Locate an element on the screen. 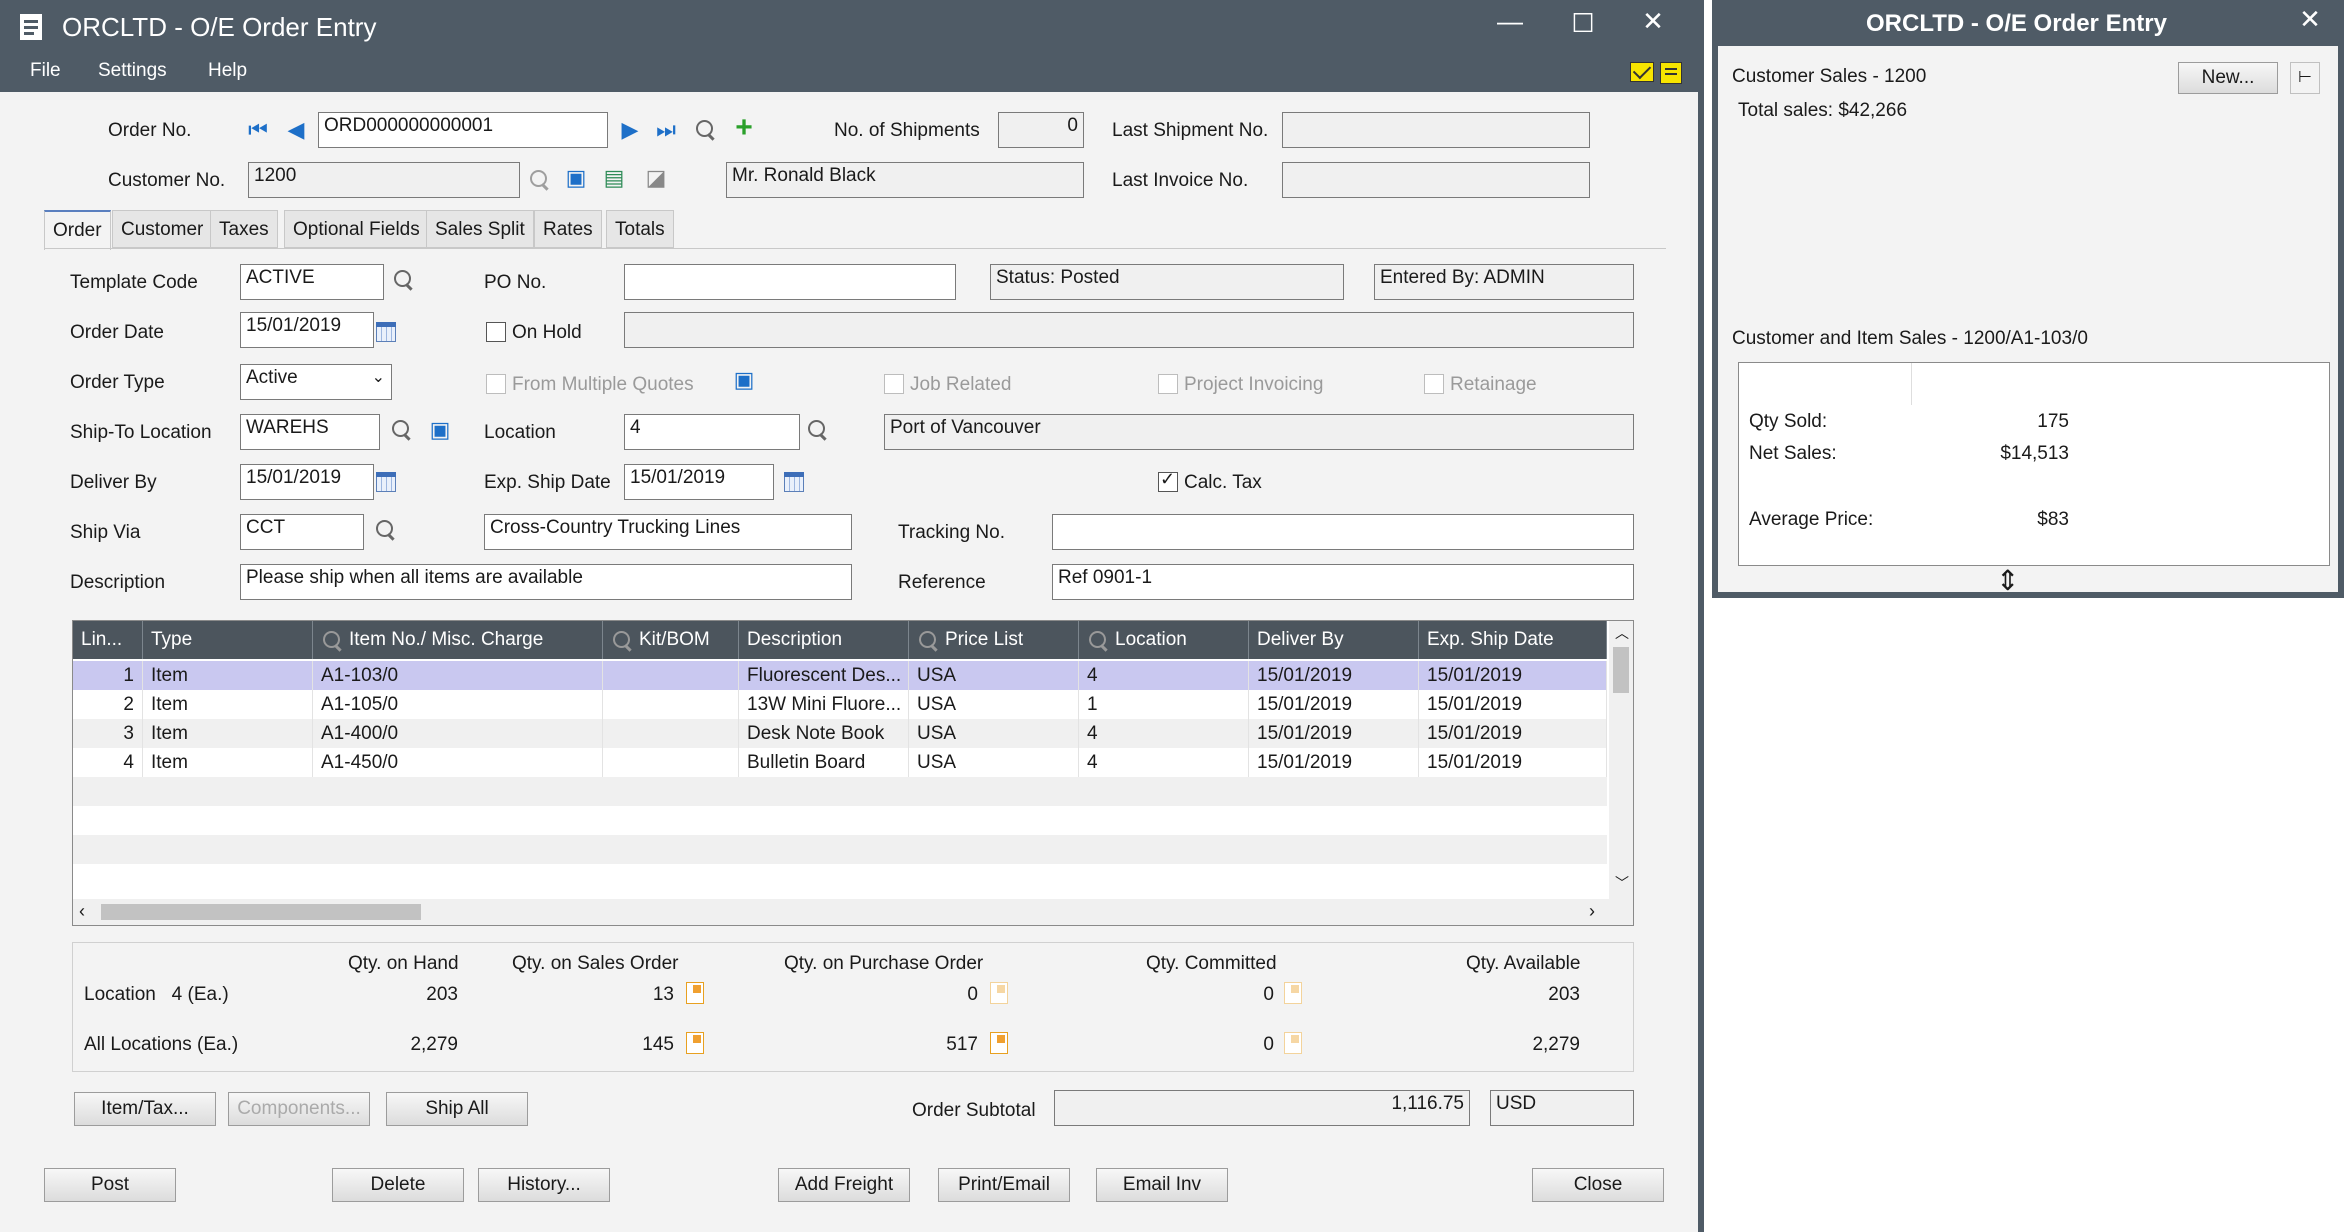  customer-zoom-icon: ◪ is located at coordinates (656, 178).